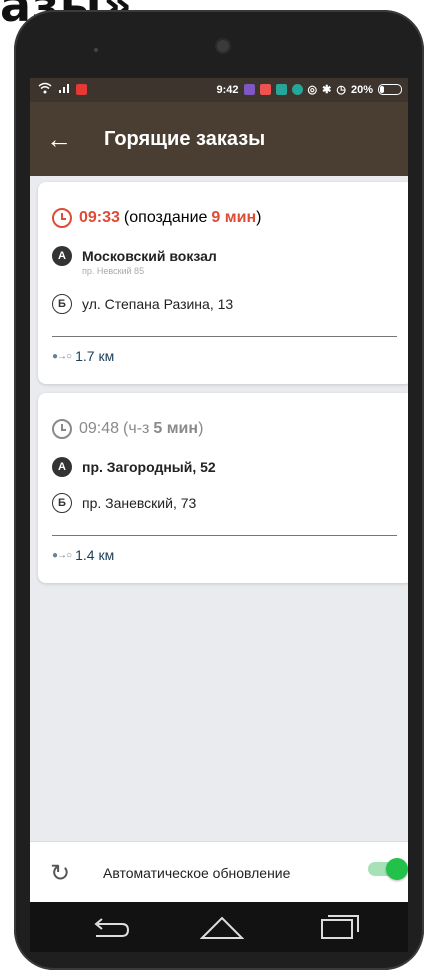  I want to click on auto-update-bar: ↻ Автоматическое обновление, so click(219, 871).